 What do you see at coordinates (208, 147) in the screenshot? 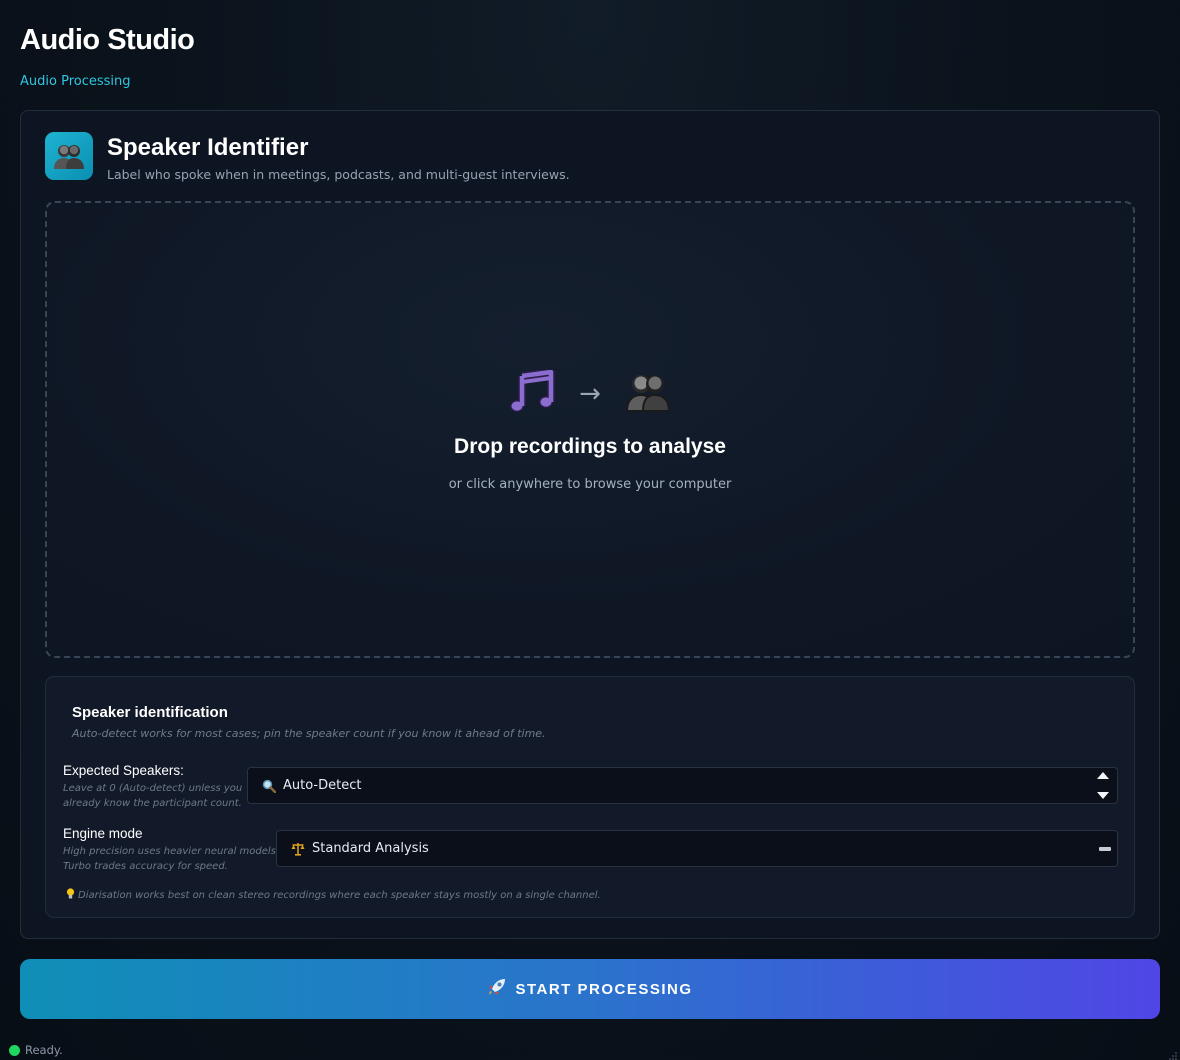
I see `tool-title: Speaker Identifier` at bounding box center [208, 147].